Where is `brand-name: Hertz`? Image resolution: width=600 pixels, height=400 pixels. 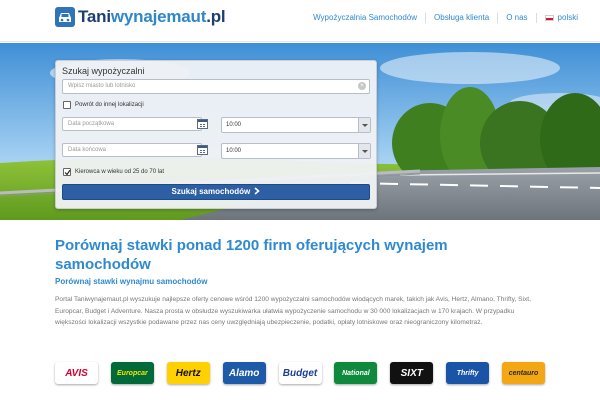 brand-name: Hertz is located at coordinates (188, 373).